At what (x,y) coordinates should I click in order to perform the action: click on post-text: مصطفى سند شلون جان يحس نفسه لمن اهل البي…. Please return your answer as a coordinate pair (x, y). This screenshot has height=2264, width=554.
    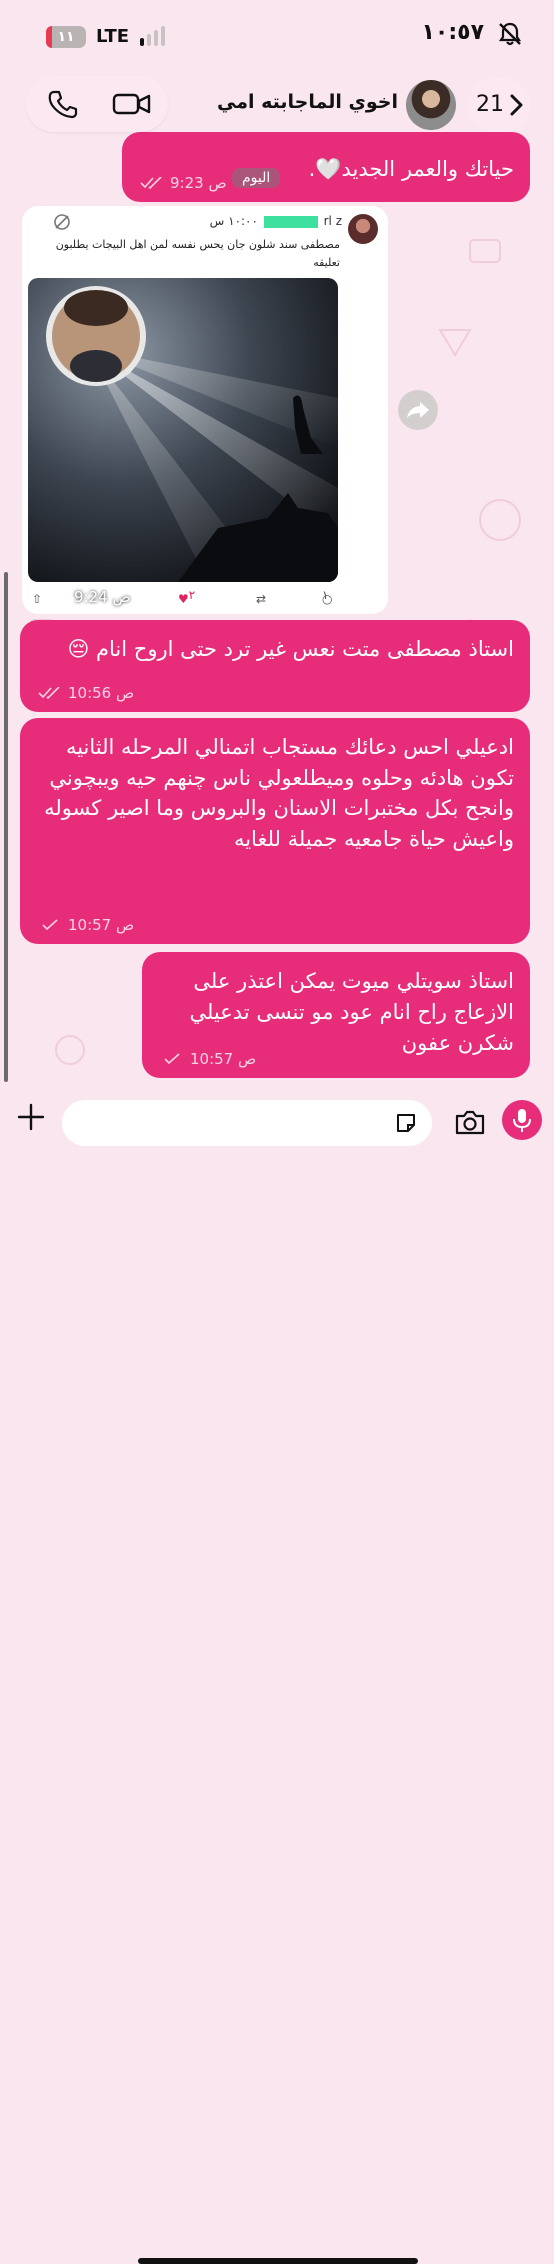
    Looking at the image, I should click on (197, 253).